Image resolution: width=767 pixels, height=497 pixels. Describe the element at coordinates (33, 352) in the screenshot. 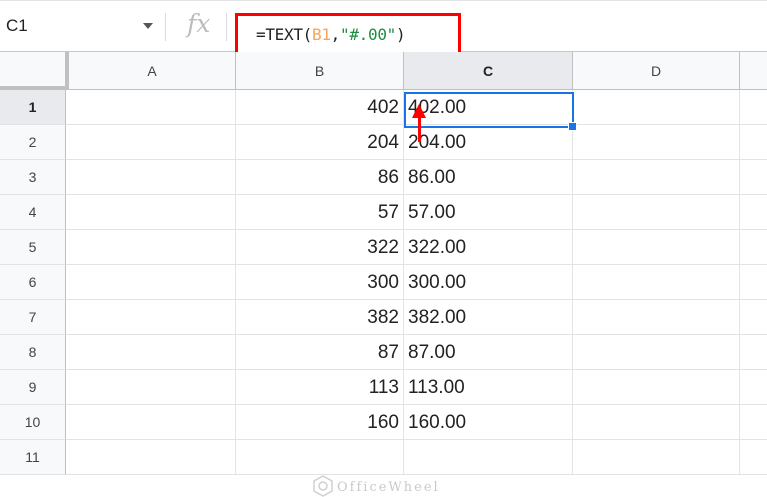

I see `row-header-8: 8` at that location.